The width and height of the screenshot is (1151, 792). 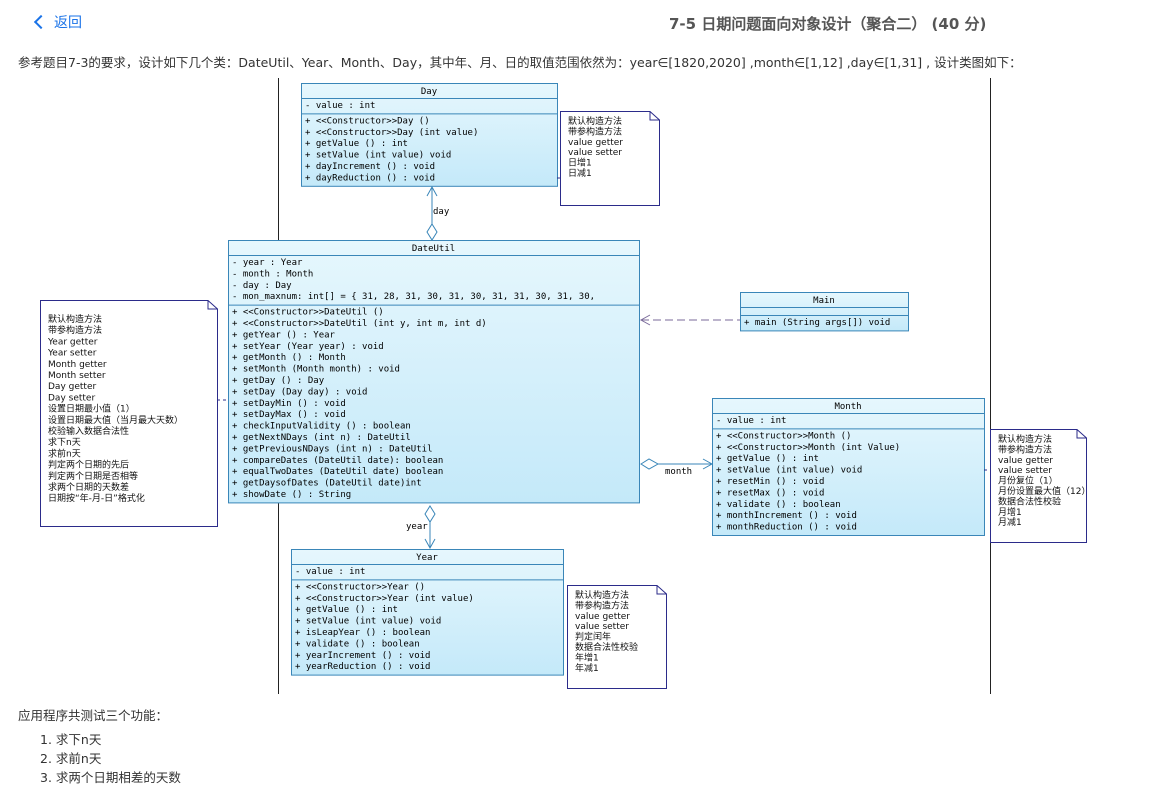 What do you see at coordinates (678, 472) in the screenshot?
I see `assoc-label-month: month` at bounding box center [678, 472].